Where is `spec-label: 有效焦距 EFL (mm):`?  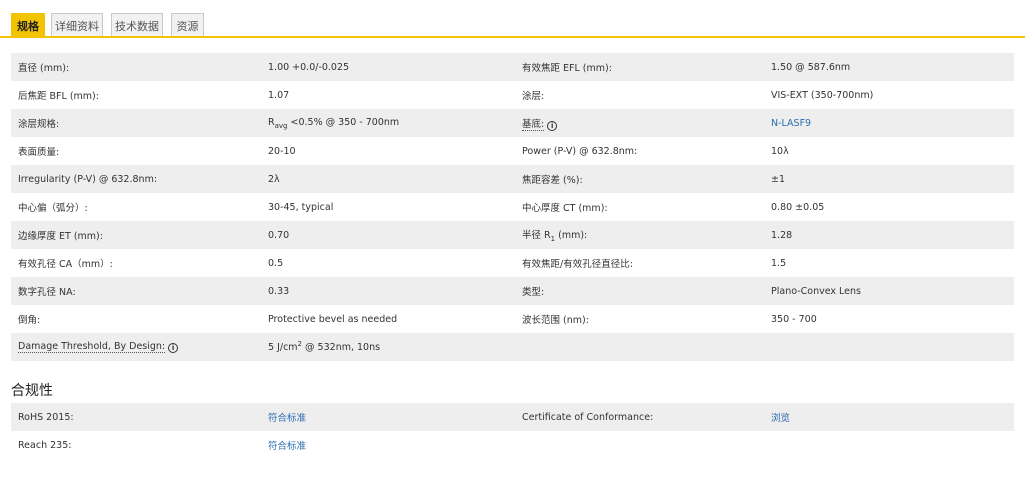 spec-label: 有效焦距 EFL (mm): is located at coordinates (567, 68).